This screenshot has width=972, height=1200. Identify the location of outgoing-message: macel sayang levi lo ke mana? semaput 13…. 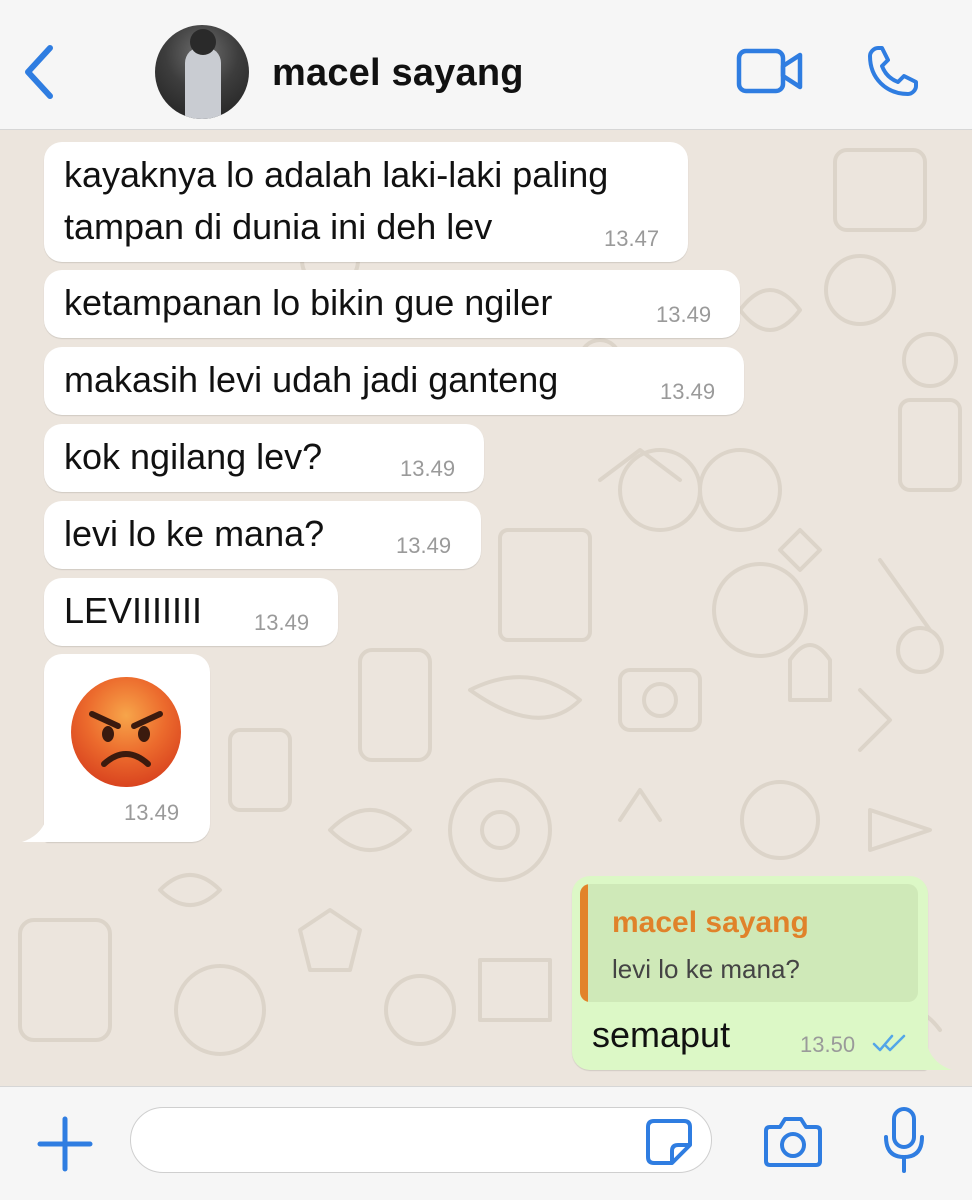
(750, 973).